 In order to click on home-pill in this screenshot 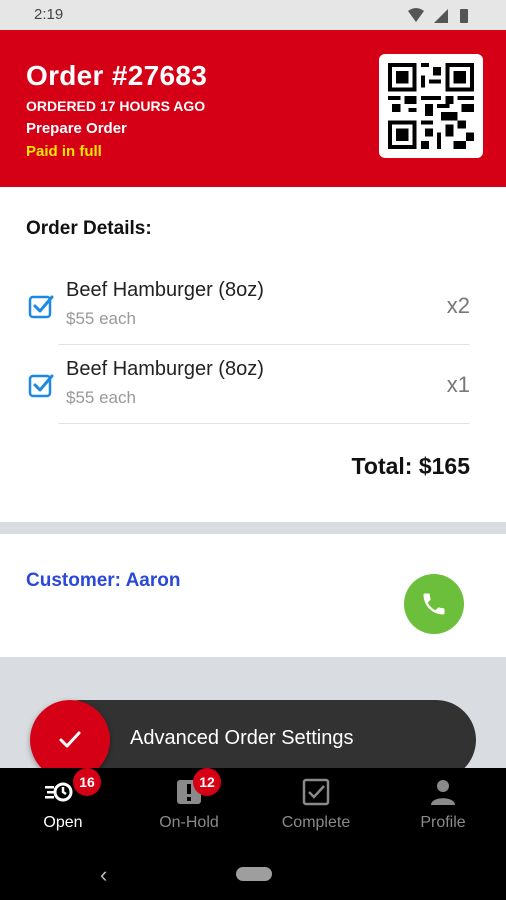, I will do `click(254, 874)`.